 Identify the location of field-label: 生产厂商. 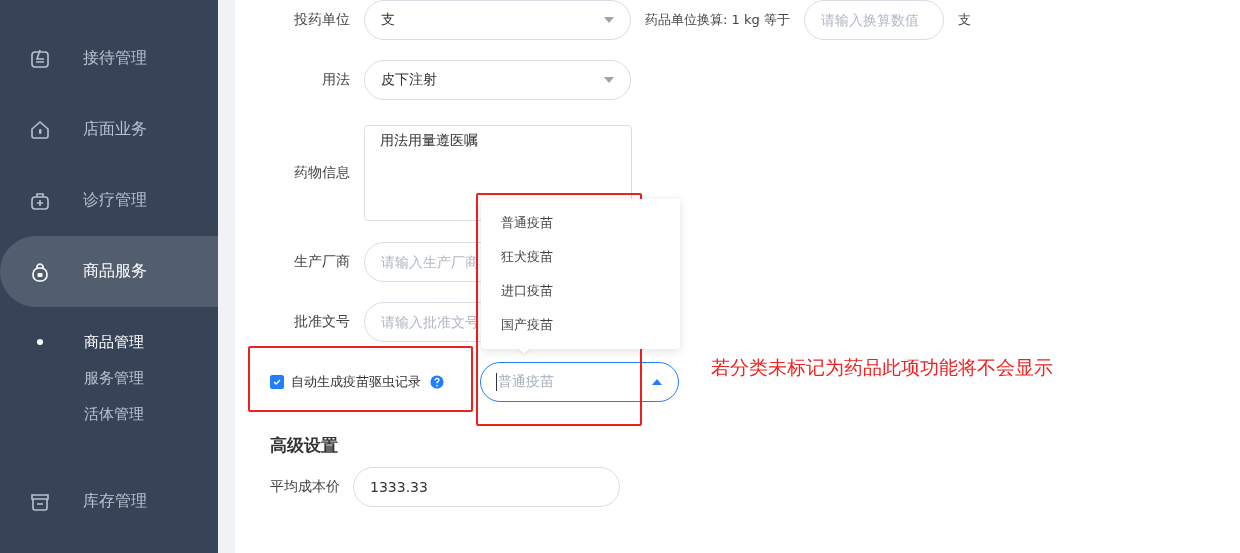
(321, 262).